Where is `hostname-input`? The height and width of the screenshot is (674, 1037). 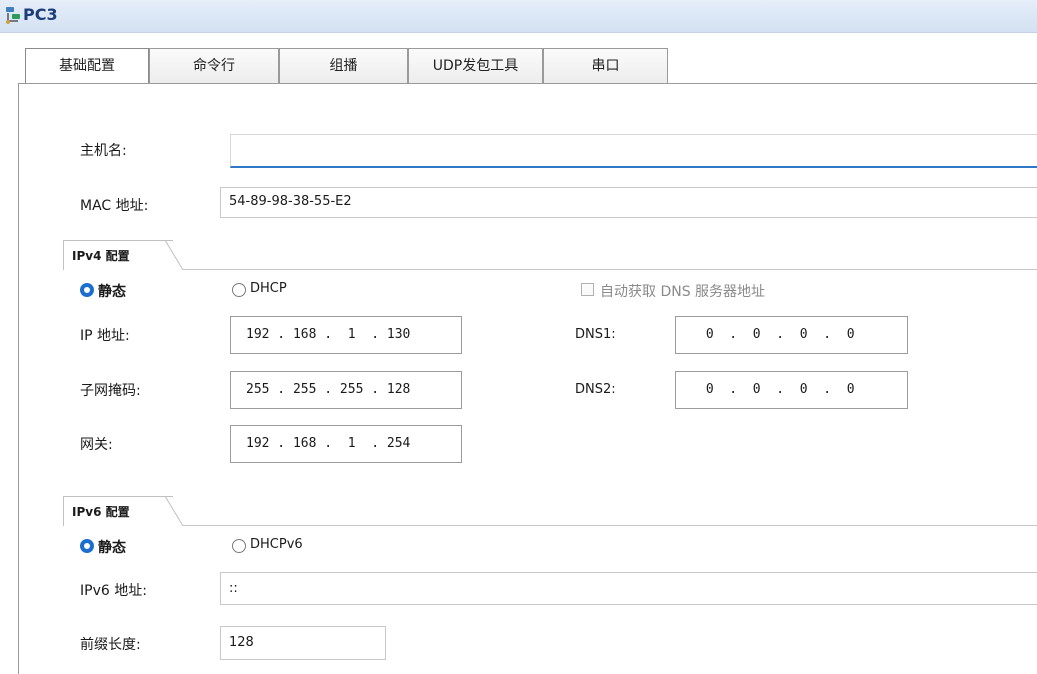
hostname-input is located at coordinates (633, 151).